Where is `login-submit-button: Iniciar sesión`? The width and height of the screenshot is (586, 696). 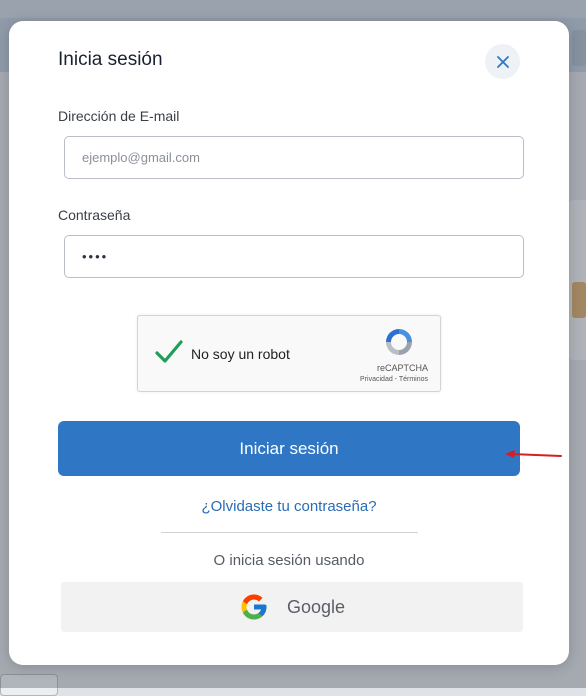
login-submit-button: Iniciar sesión is located at coordinates (289, 448).